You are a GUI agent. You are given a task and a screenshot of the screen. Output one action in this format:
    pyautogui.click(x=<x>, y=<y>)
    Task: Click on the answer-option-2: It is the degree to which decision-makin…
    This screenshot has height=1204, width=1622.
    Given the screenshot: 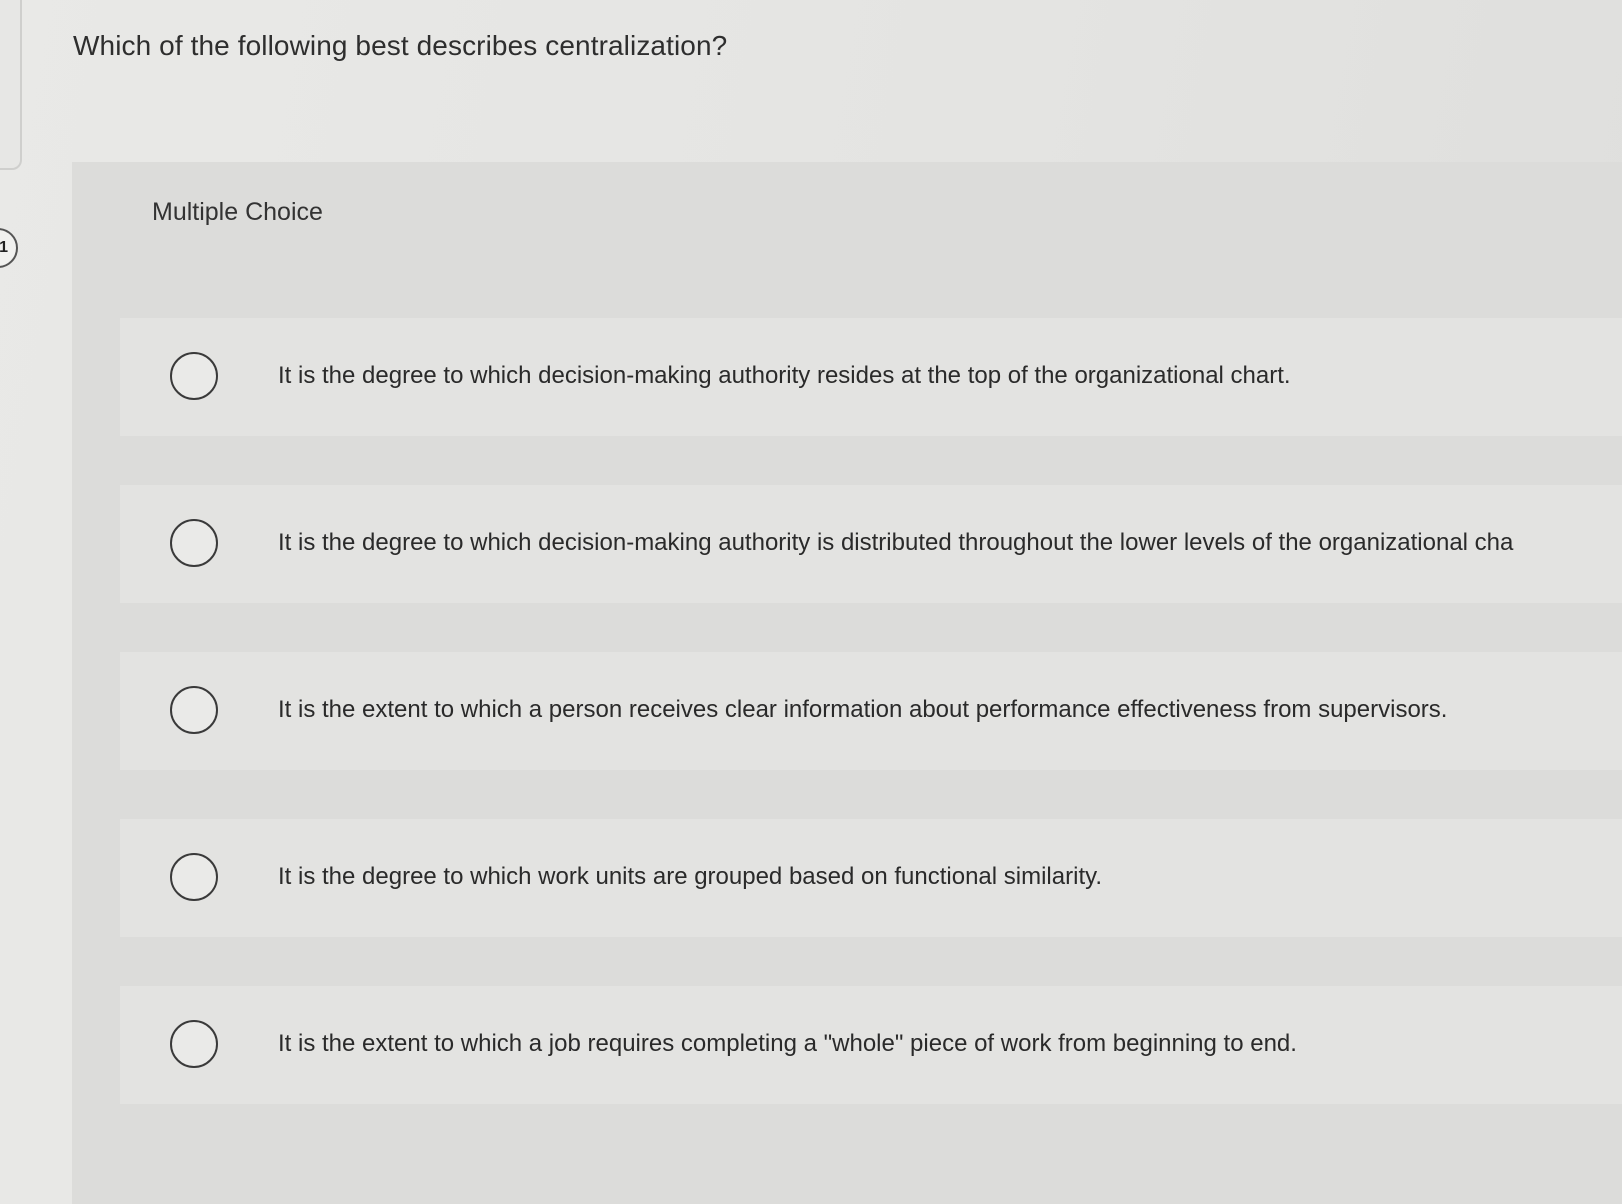 What is the action you would take?
    pyautogui.click(x=871, y=544)
    